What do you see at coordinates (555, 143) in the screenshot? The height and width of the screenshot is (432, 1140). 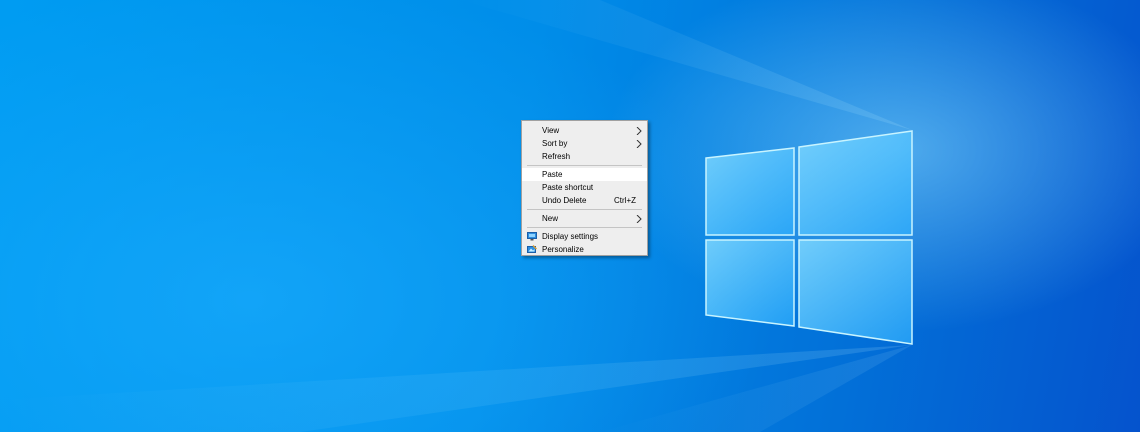 I see `menu-item-label: Sort by` at bounding box center [555, 143].